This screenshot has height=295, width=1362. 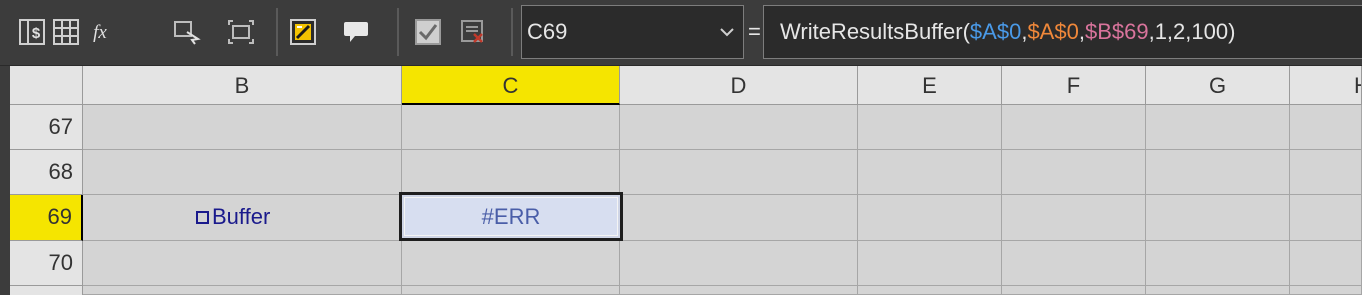 What do you see at coordinates (46, 127) in the screenshot?
I see `row-header-67: 67` at bounding box center [46, 127].